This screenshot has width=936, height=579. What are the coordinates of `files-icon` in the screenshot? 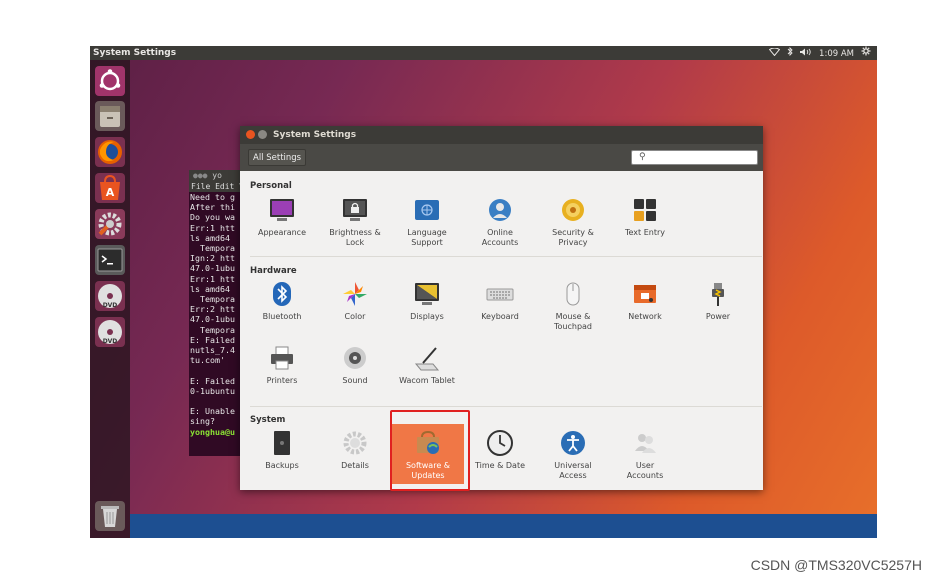 It's located at (110, 116).